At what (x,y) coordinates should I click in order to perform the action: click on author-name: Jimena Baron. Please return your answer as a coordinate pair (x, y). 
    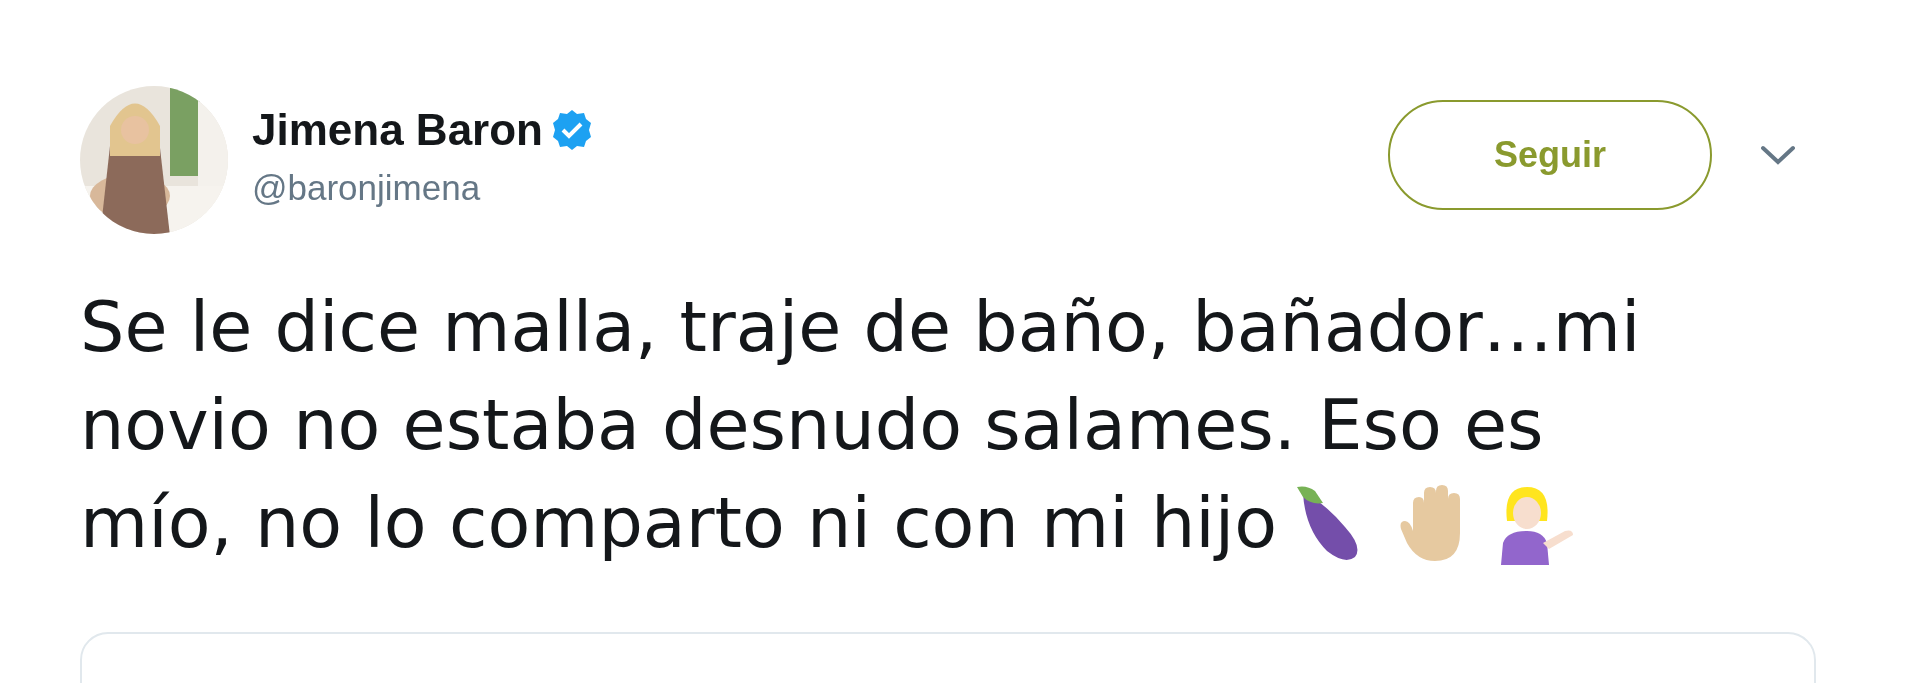
    Looking at the image, I should click on (397, 129).